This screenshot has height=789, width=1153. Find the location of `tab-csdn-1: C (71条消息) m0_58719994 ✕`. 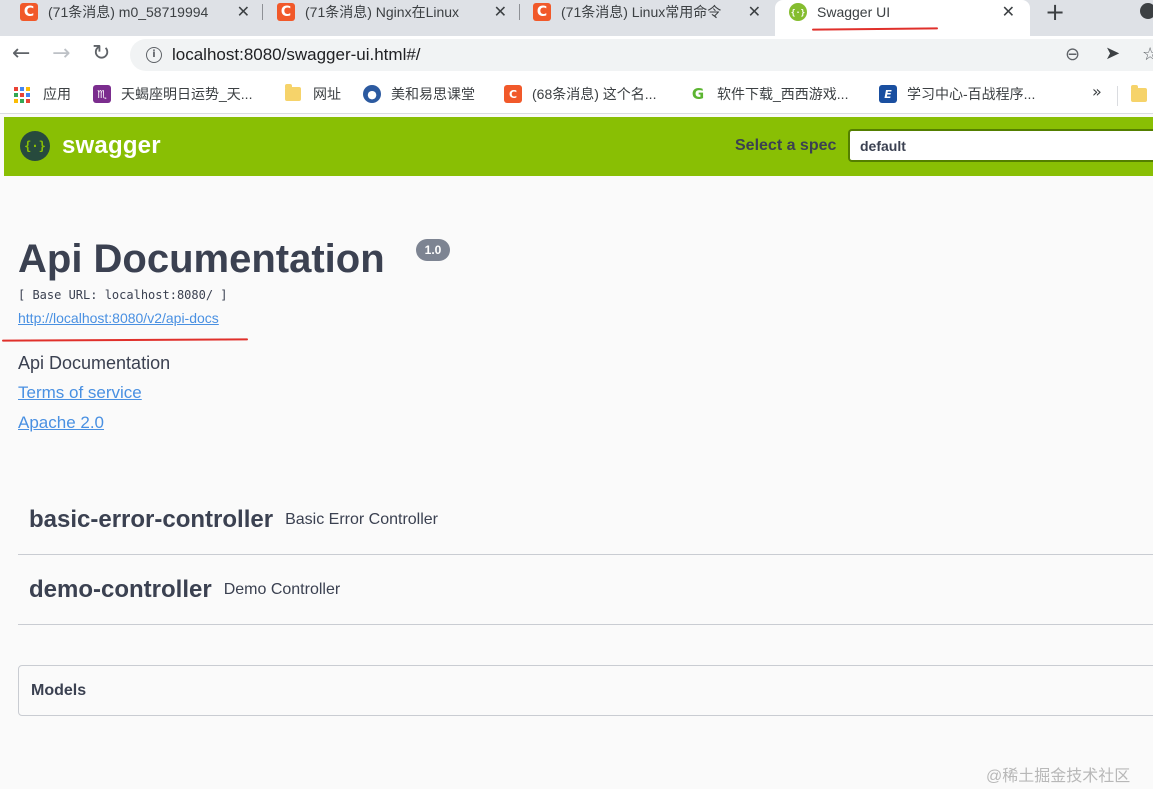

tab-csdn-1: C (71条消息) m0_58719994 ✕ is located at coordinates (139, 12).